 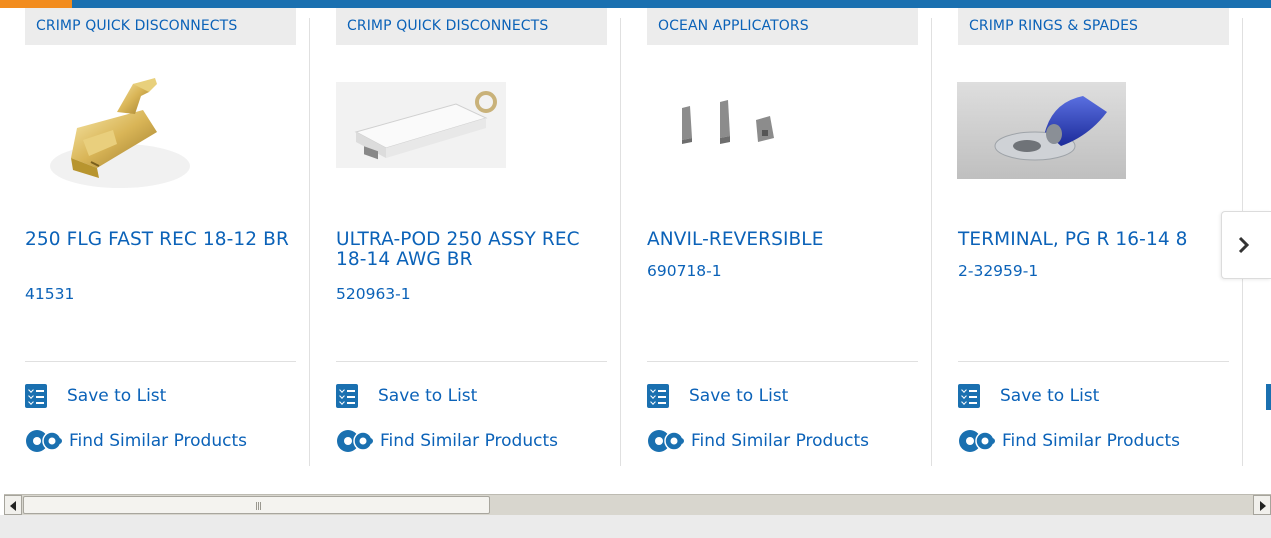 What do you see at coordinates (36, 4) in the screenshot?
I see `top-accent-orange` at bounding box center [36, 4].